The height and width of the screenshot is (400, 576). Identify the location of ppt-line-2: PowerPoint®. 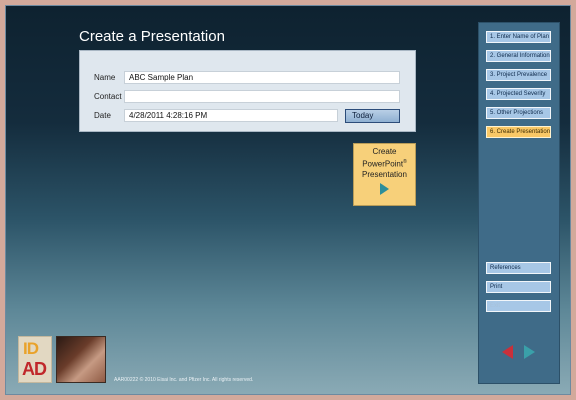
(384, 163).